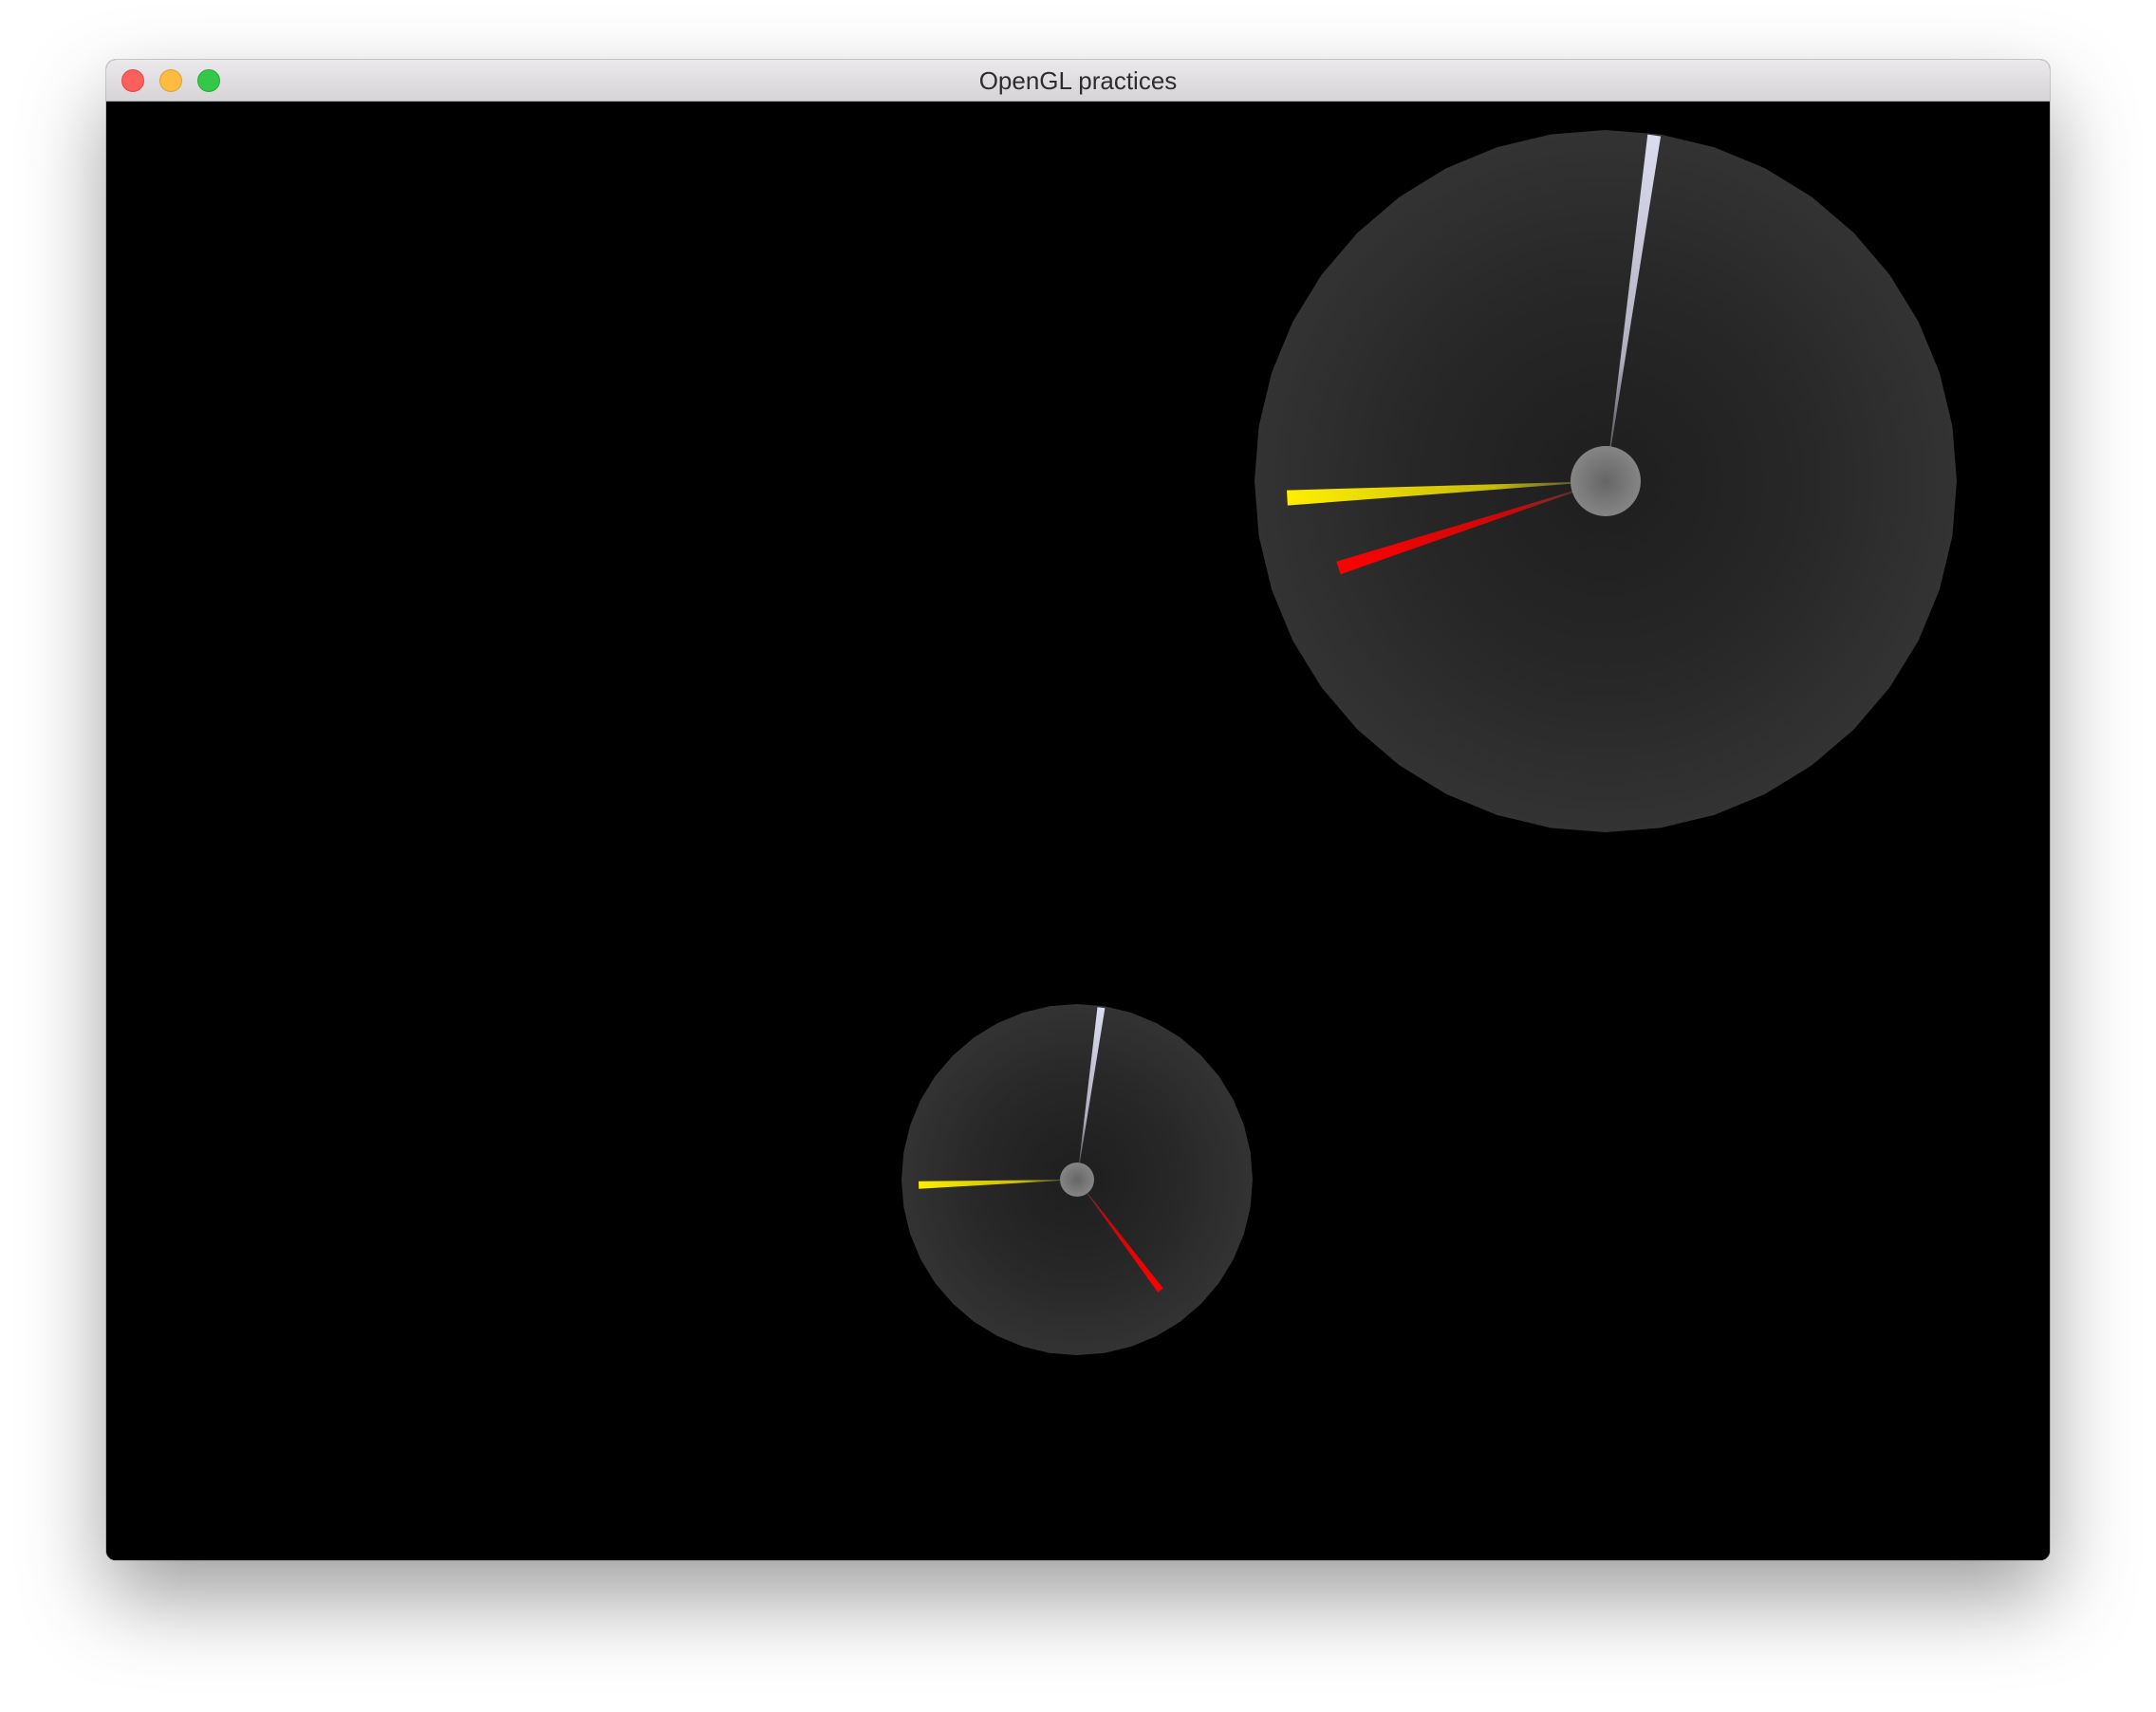 Image resolution: width=2156 pixels, height=1712 pixels. I want to click on title-bar: OpenGL practices, so click(1078, 81).